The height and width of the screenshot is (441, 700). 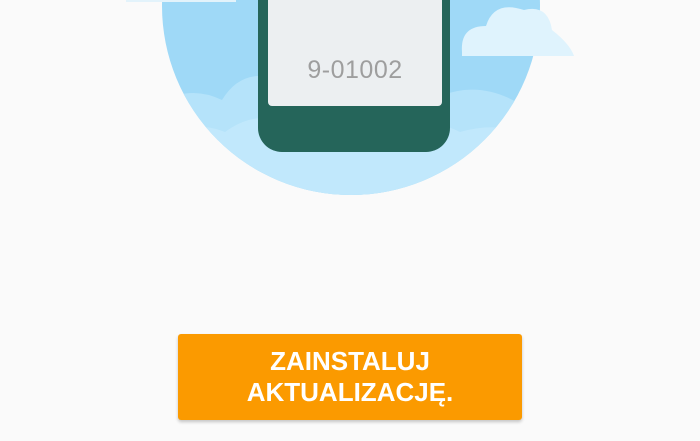 I want to click on install-button-label-line2: AKTUALIZACJĘ., so click(x=350, y=392).